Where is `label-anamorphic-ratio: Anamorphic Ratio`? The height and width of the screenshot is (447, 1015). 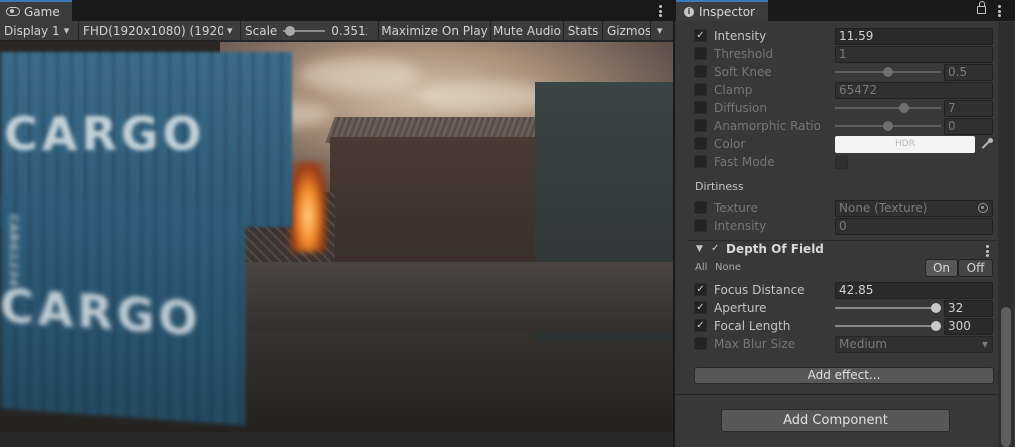
label-anamorphic-ratio: Anamorphic Ratio is located at coordinates (767, 126).